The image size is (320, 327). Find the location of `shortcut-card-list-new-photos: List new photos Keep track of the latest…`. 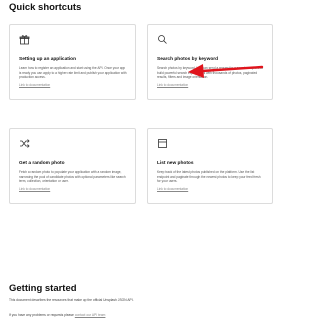

shortcut-card-list-new-photos: List new photos Keep track of the latest… is located at coordinates (210, 166).